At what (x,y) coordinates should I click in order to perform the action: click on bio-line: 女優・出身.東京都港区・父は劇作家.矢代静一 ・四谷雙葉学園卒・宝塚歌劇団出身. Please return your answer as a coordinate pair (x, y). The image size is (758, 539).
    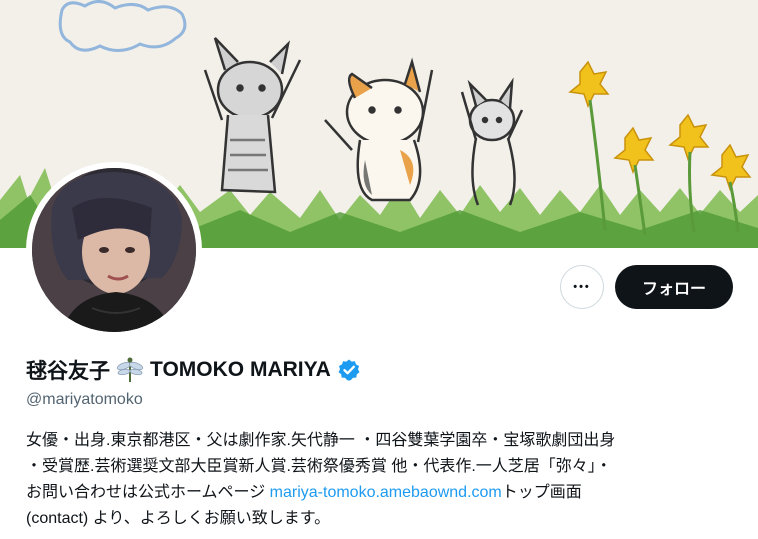
    Looking at the image, I should click on (321, 440).